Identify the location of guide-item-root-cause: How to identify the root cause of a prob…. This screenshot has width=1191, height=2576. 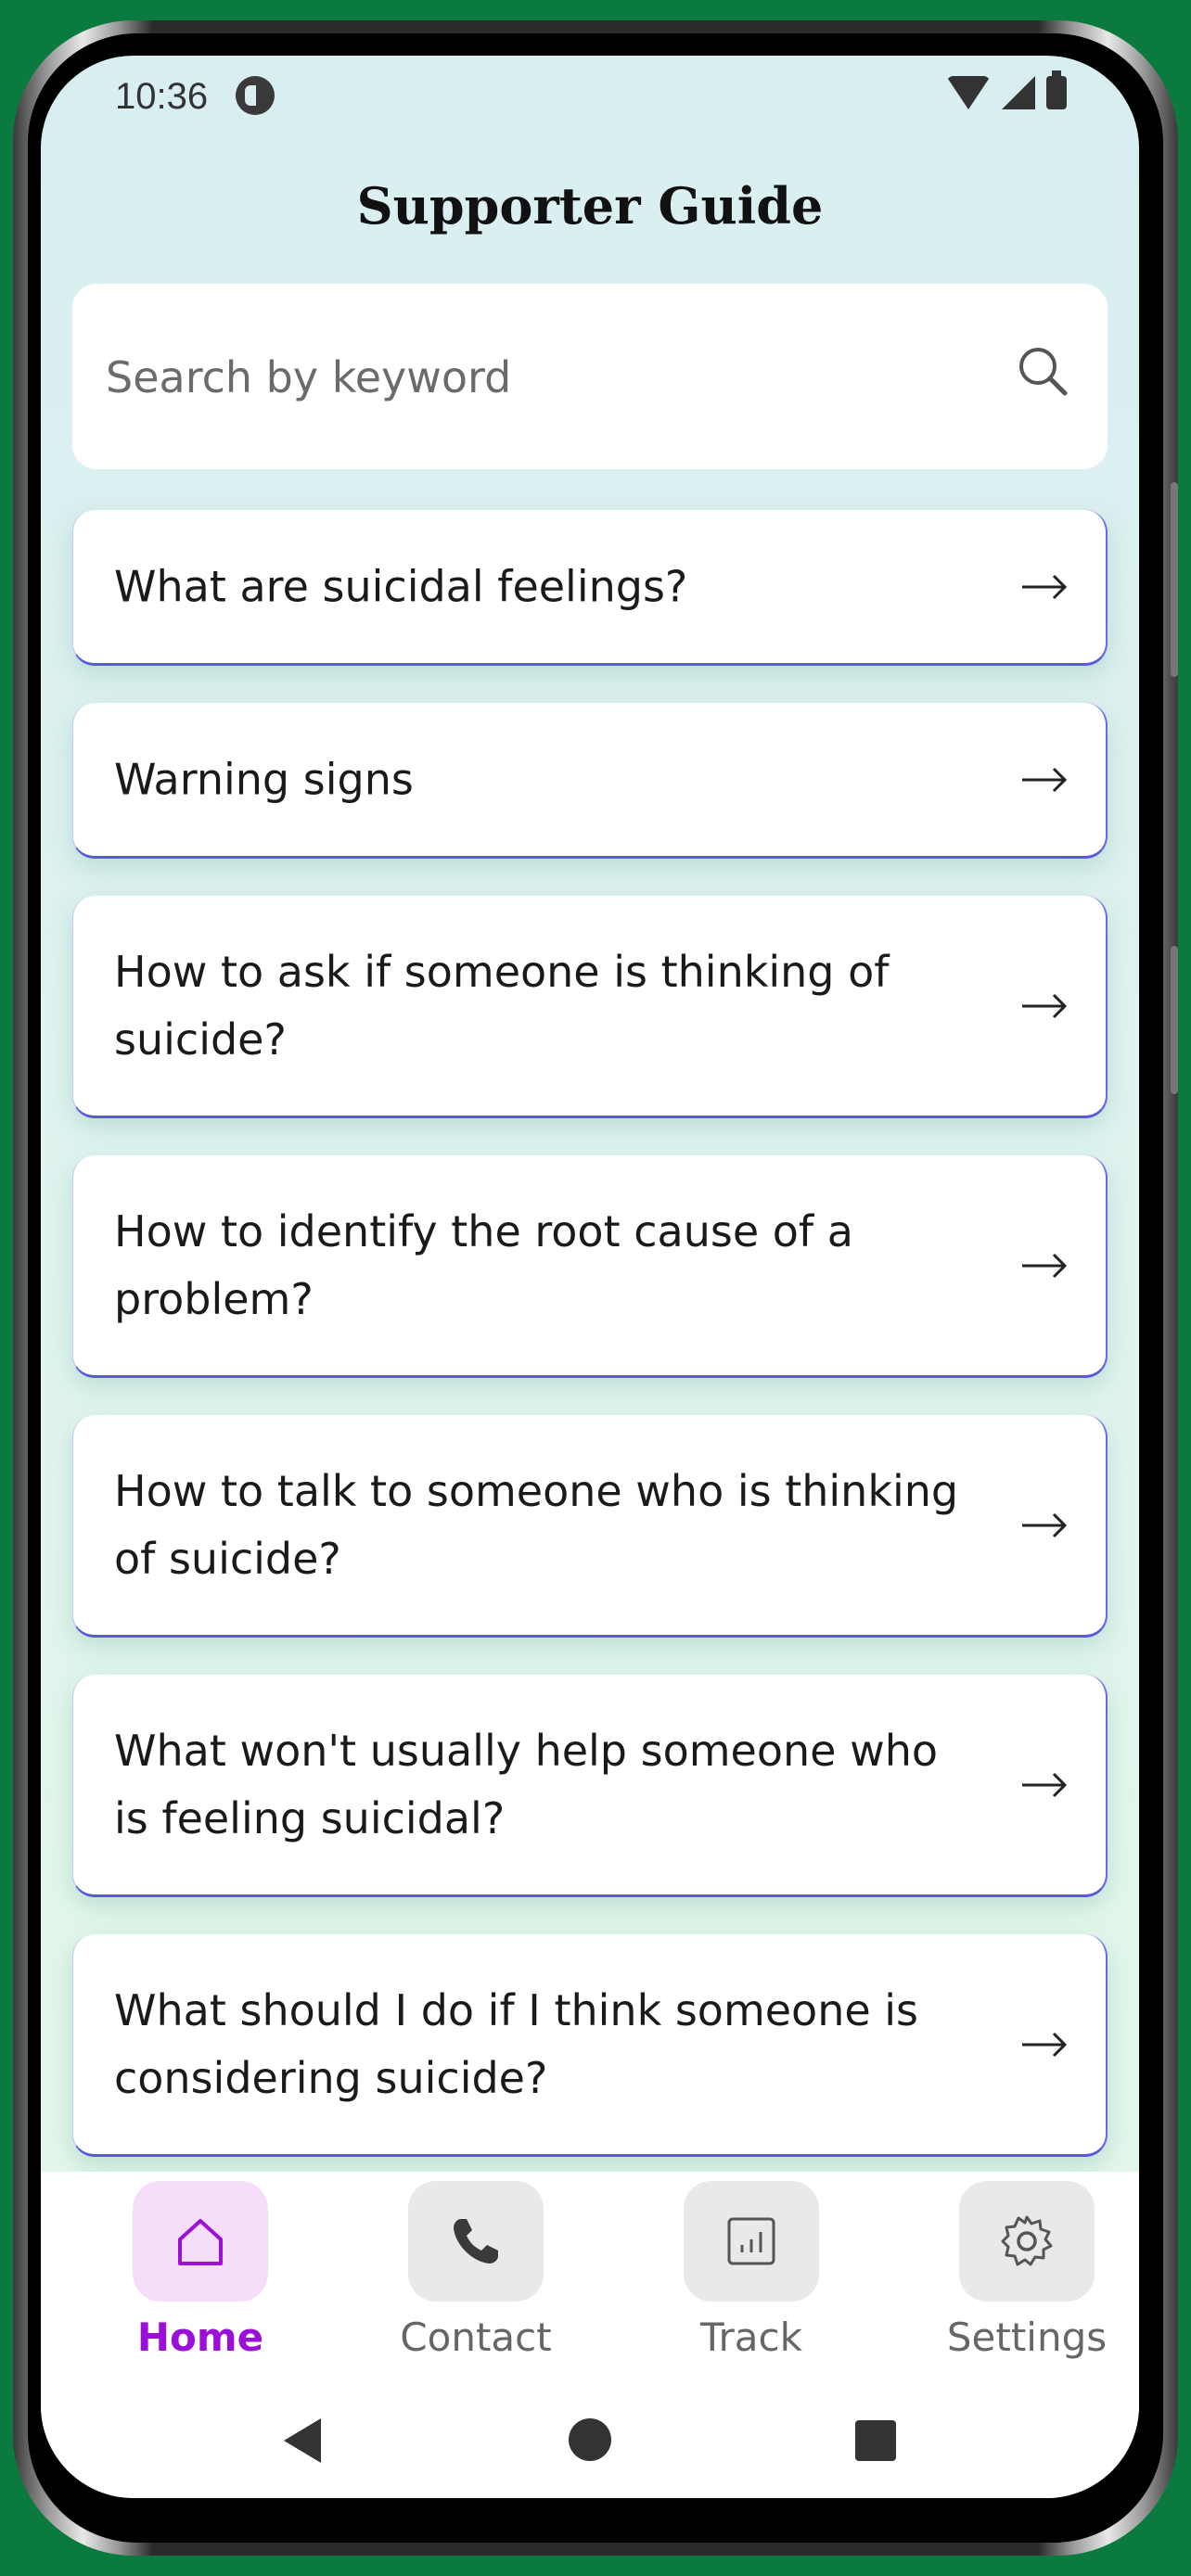
(590, 1266).